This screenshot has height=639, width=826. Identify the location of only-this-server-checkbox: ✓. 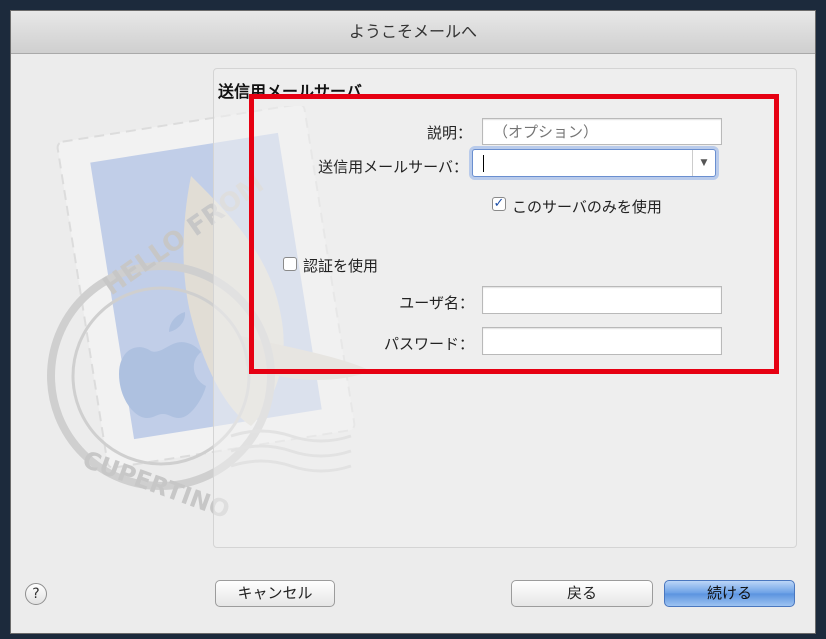
(499, 204).